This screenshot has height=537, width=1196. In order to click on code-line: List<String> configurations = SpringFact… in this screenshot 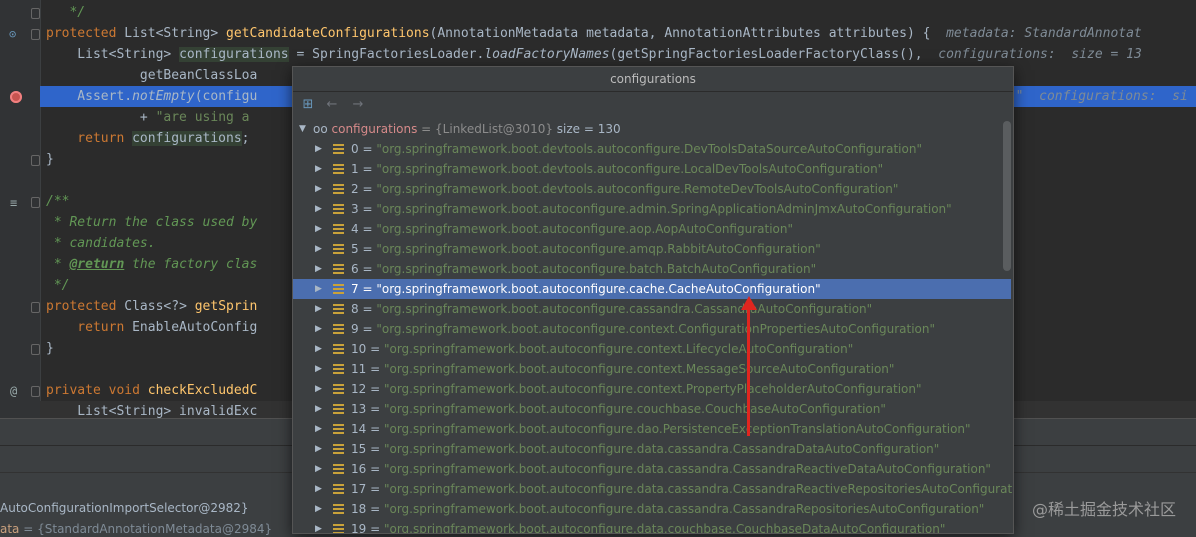, I will do `click(594, 54)`.